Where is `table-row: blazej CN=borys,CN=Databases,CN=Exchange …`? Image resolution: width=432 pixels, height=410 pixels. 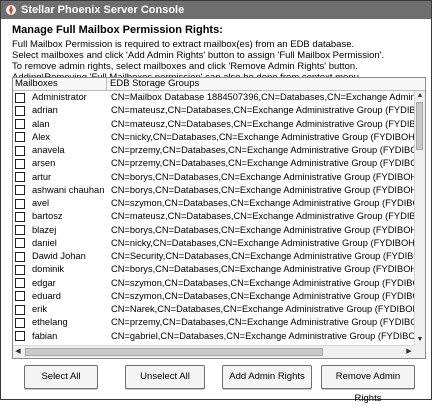
table-row: blazej CN=borys,CN=Databases,CN=Exchange … is located at coordinates (213, 230).